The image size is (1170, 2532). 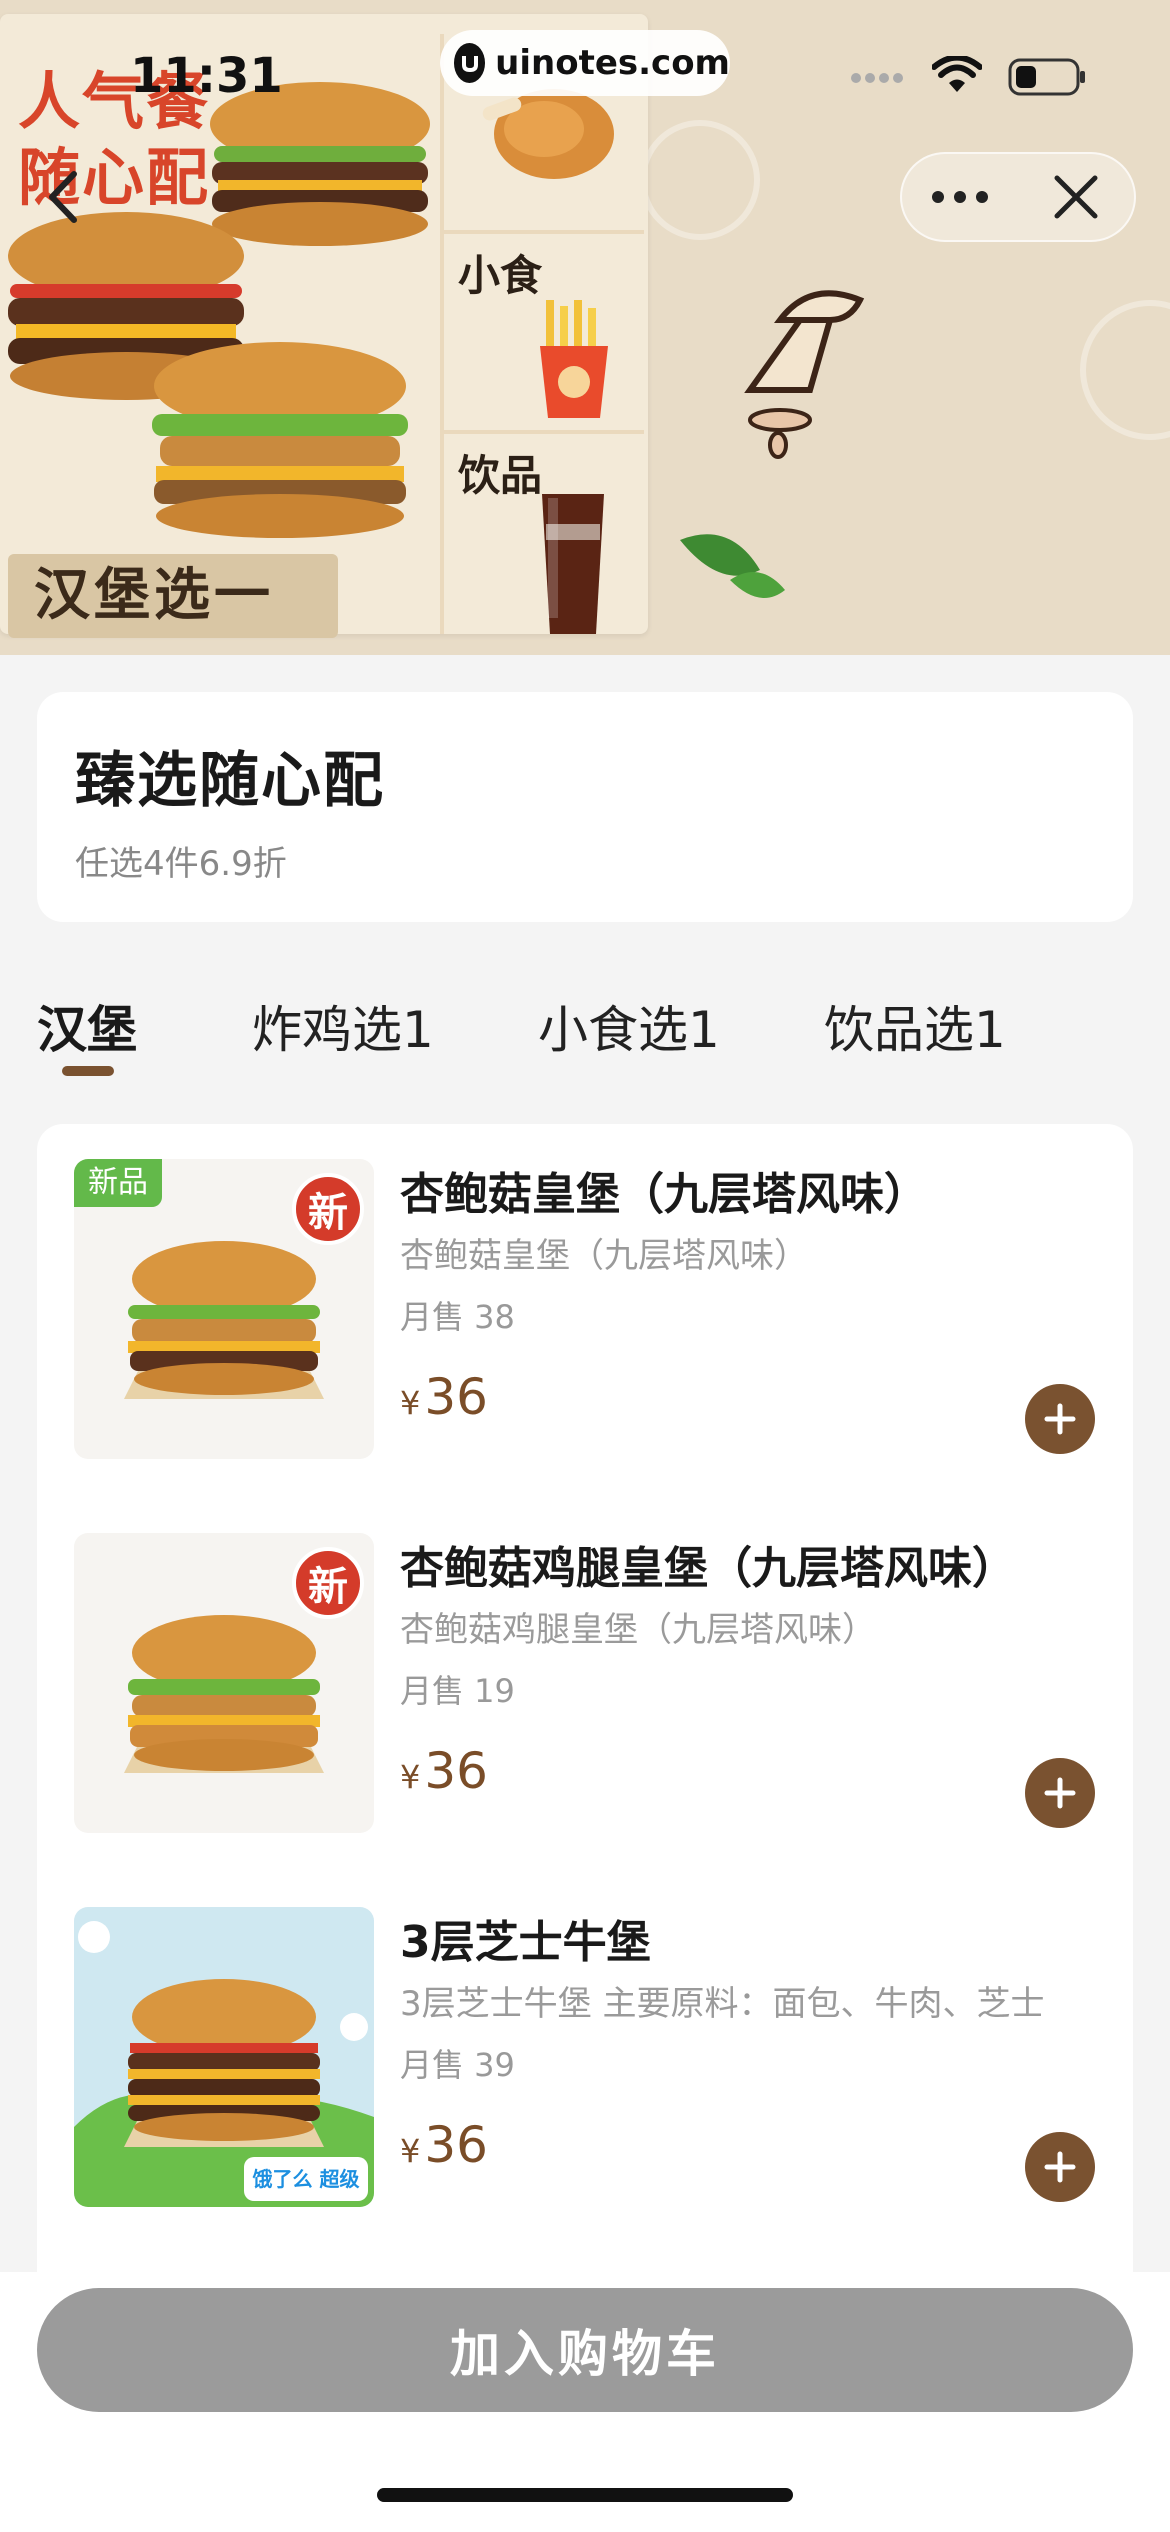 What do you see at coordinates (88, 1071) in the screenshot?
I see `active-tab-indicator` at bounding box center [88, 1071].